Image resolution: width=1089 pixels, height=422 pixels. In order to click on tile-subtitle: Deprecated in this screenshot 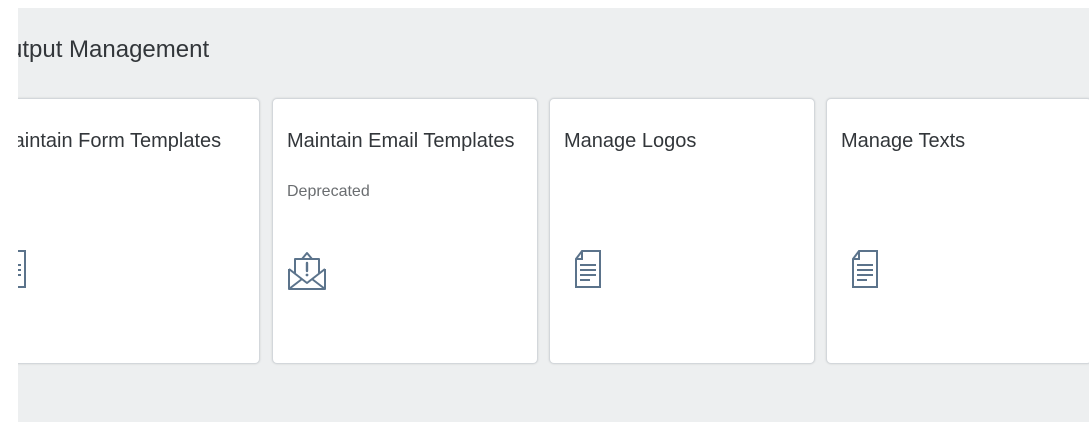, I will do `click(328, 191)`.